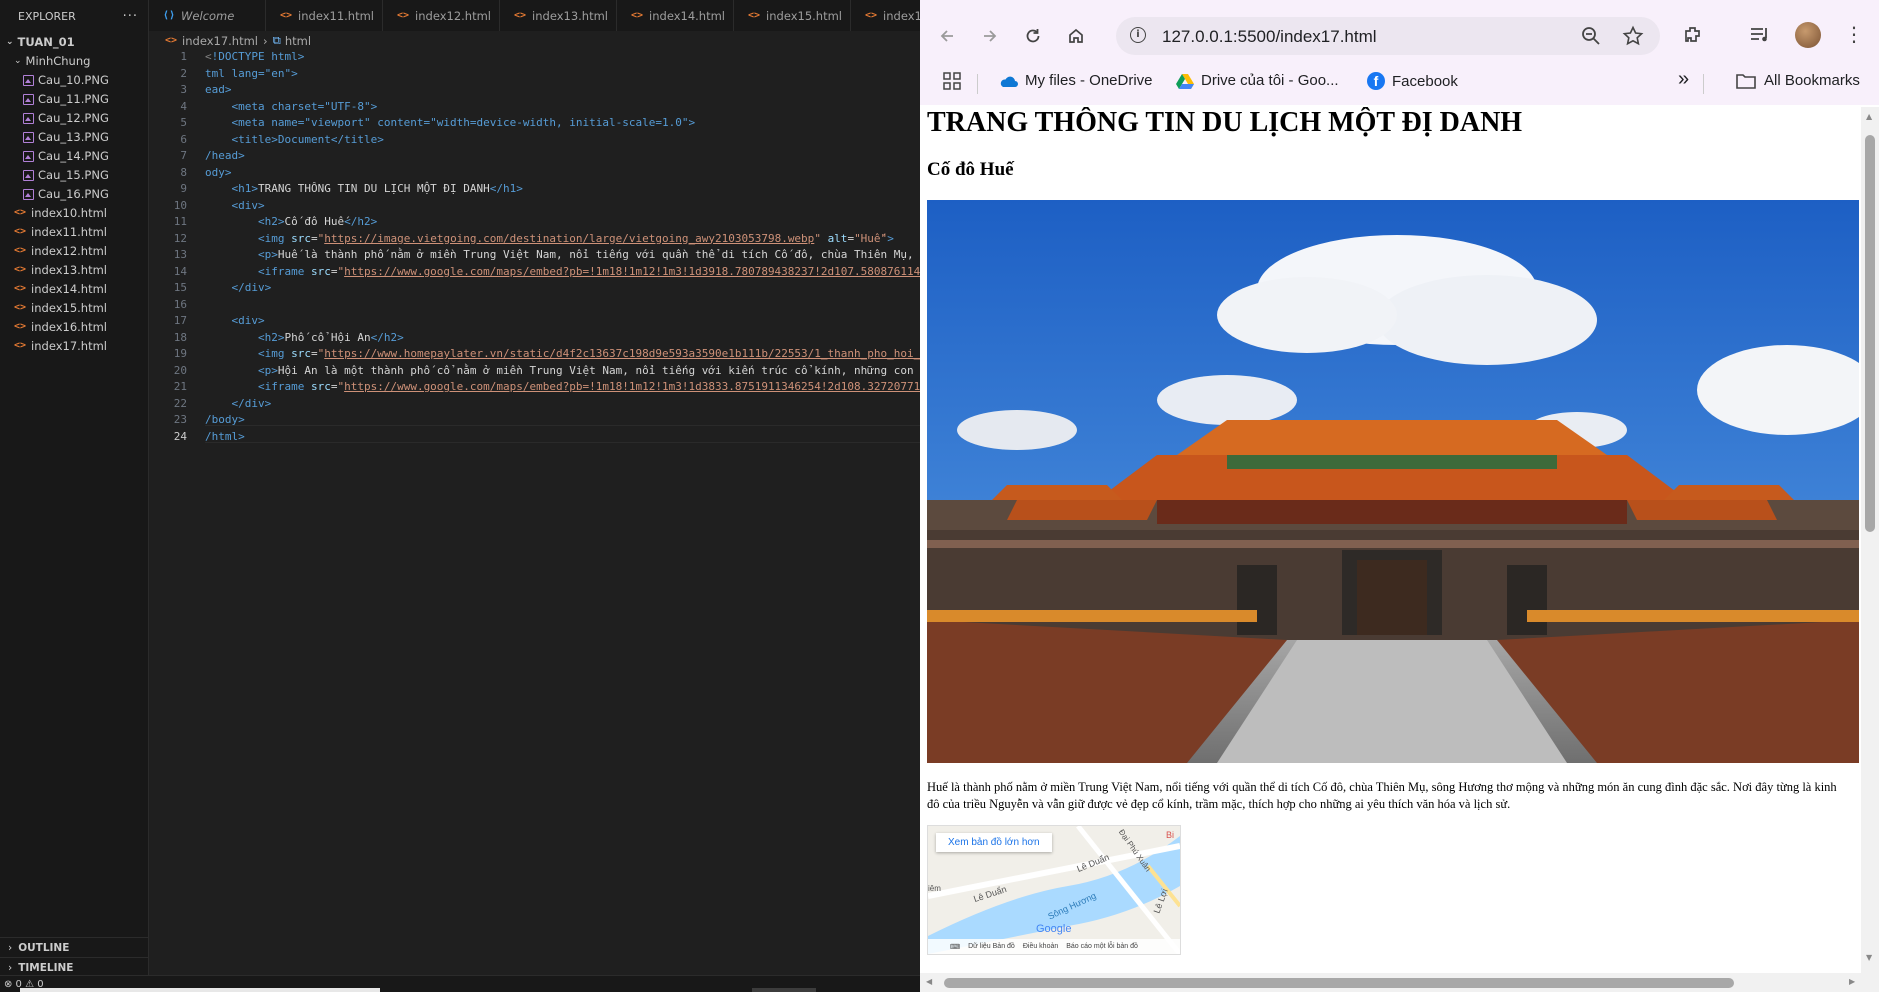 Image resolution: width=1879 pixels, height=992 pixels. I want to click on line-number: 17, so click(180, 320).